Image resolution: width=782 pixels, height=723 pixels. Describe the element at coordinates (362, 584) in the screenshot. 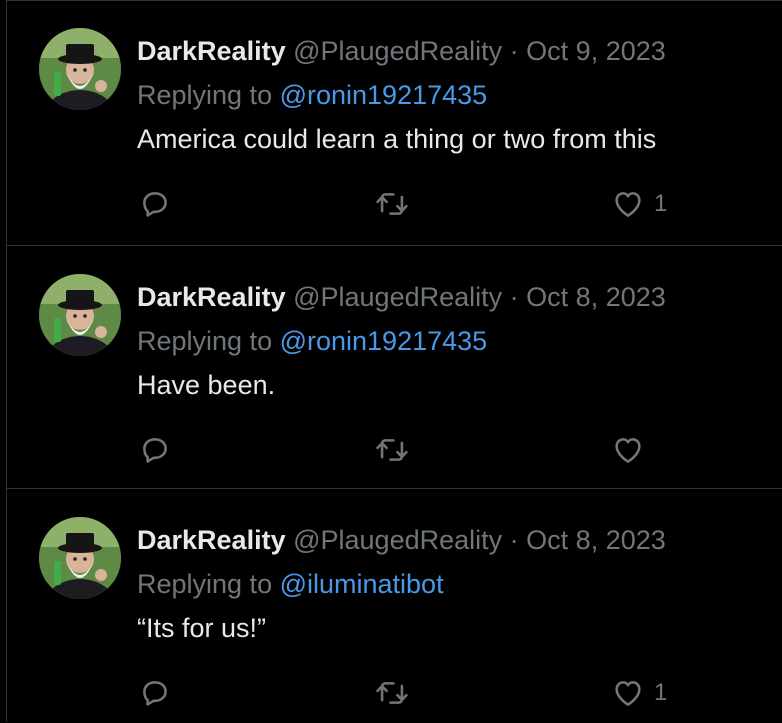

I see `mention-link: @iluminatibot` at that location.